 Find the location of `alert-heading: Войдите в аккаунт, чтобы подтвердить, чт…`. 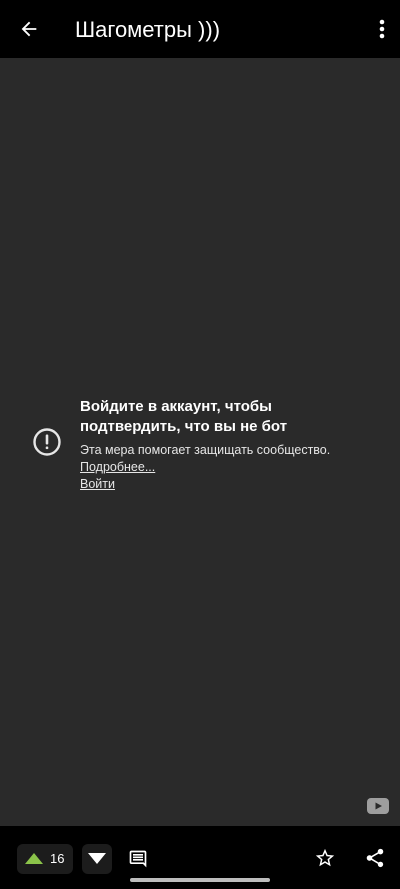

alert-heading: Войдите в аккаунт, чтобы подтвердить, чт… is located at coordinates (184, 416).